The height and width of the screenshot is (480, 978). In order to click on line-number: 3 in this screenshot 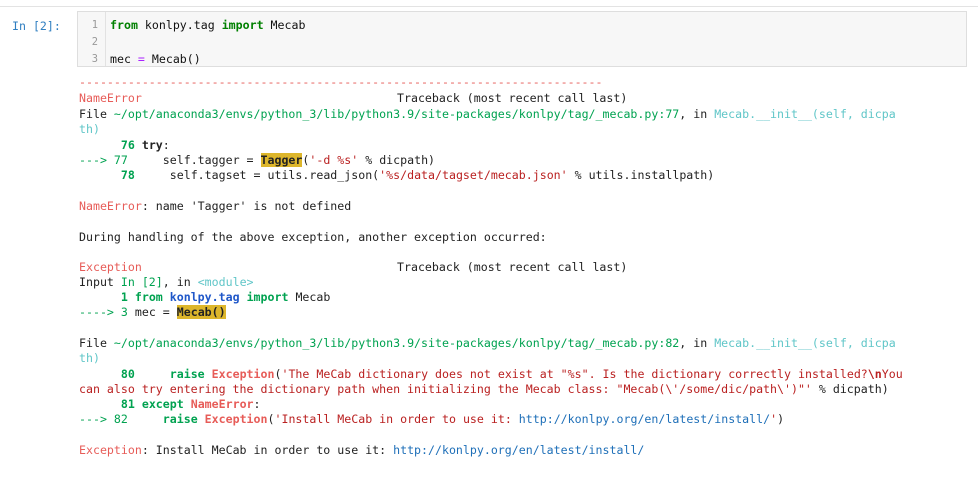, I will do `click(94, 59)`.